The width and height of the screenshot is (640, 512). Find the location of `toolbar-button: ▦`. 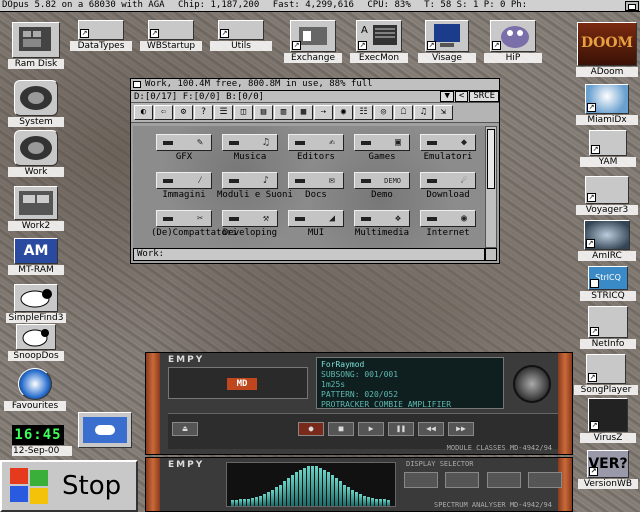

toolbar-button: ▦ is located at coordinates (303, 112).